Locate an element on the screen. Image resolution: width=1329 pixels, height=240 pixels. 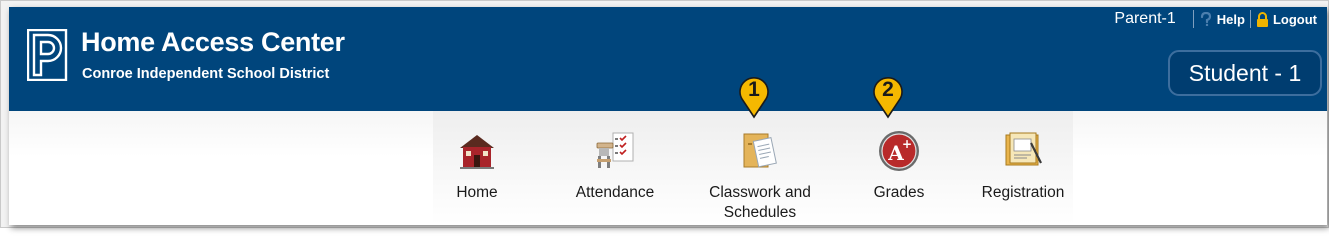
powerschool-p-logo-icon is located at coordinates (47, 55).